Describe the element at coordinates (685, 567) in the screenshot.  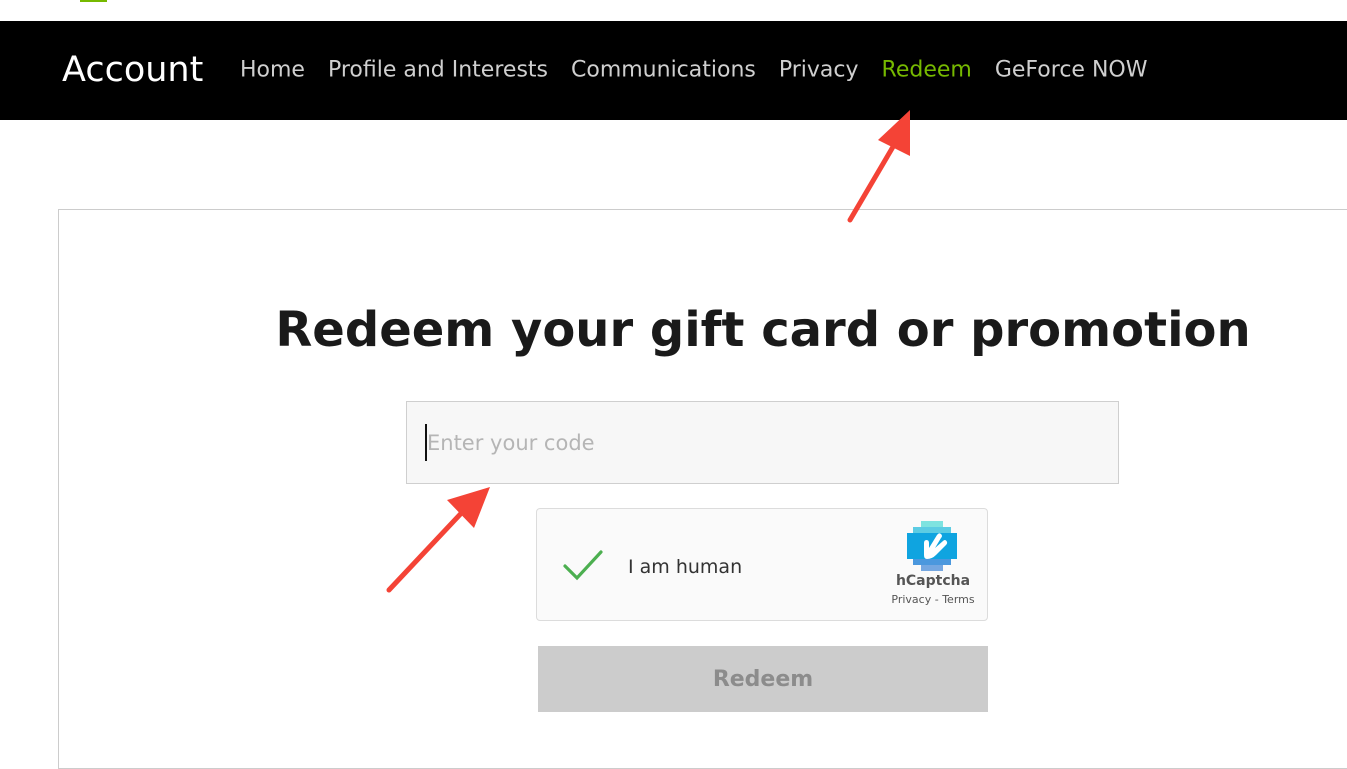
I see `captcha-label: I am human` at that location.